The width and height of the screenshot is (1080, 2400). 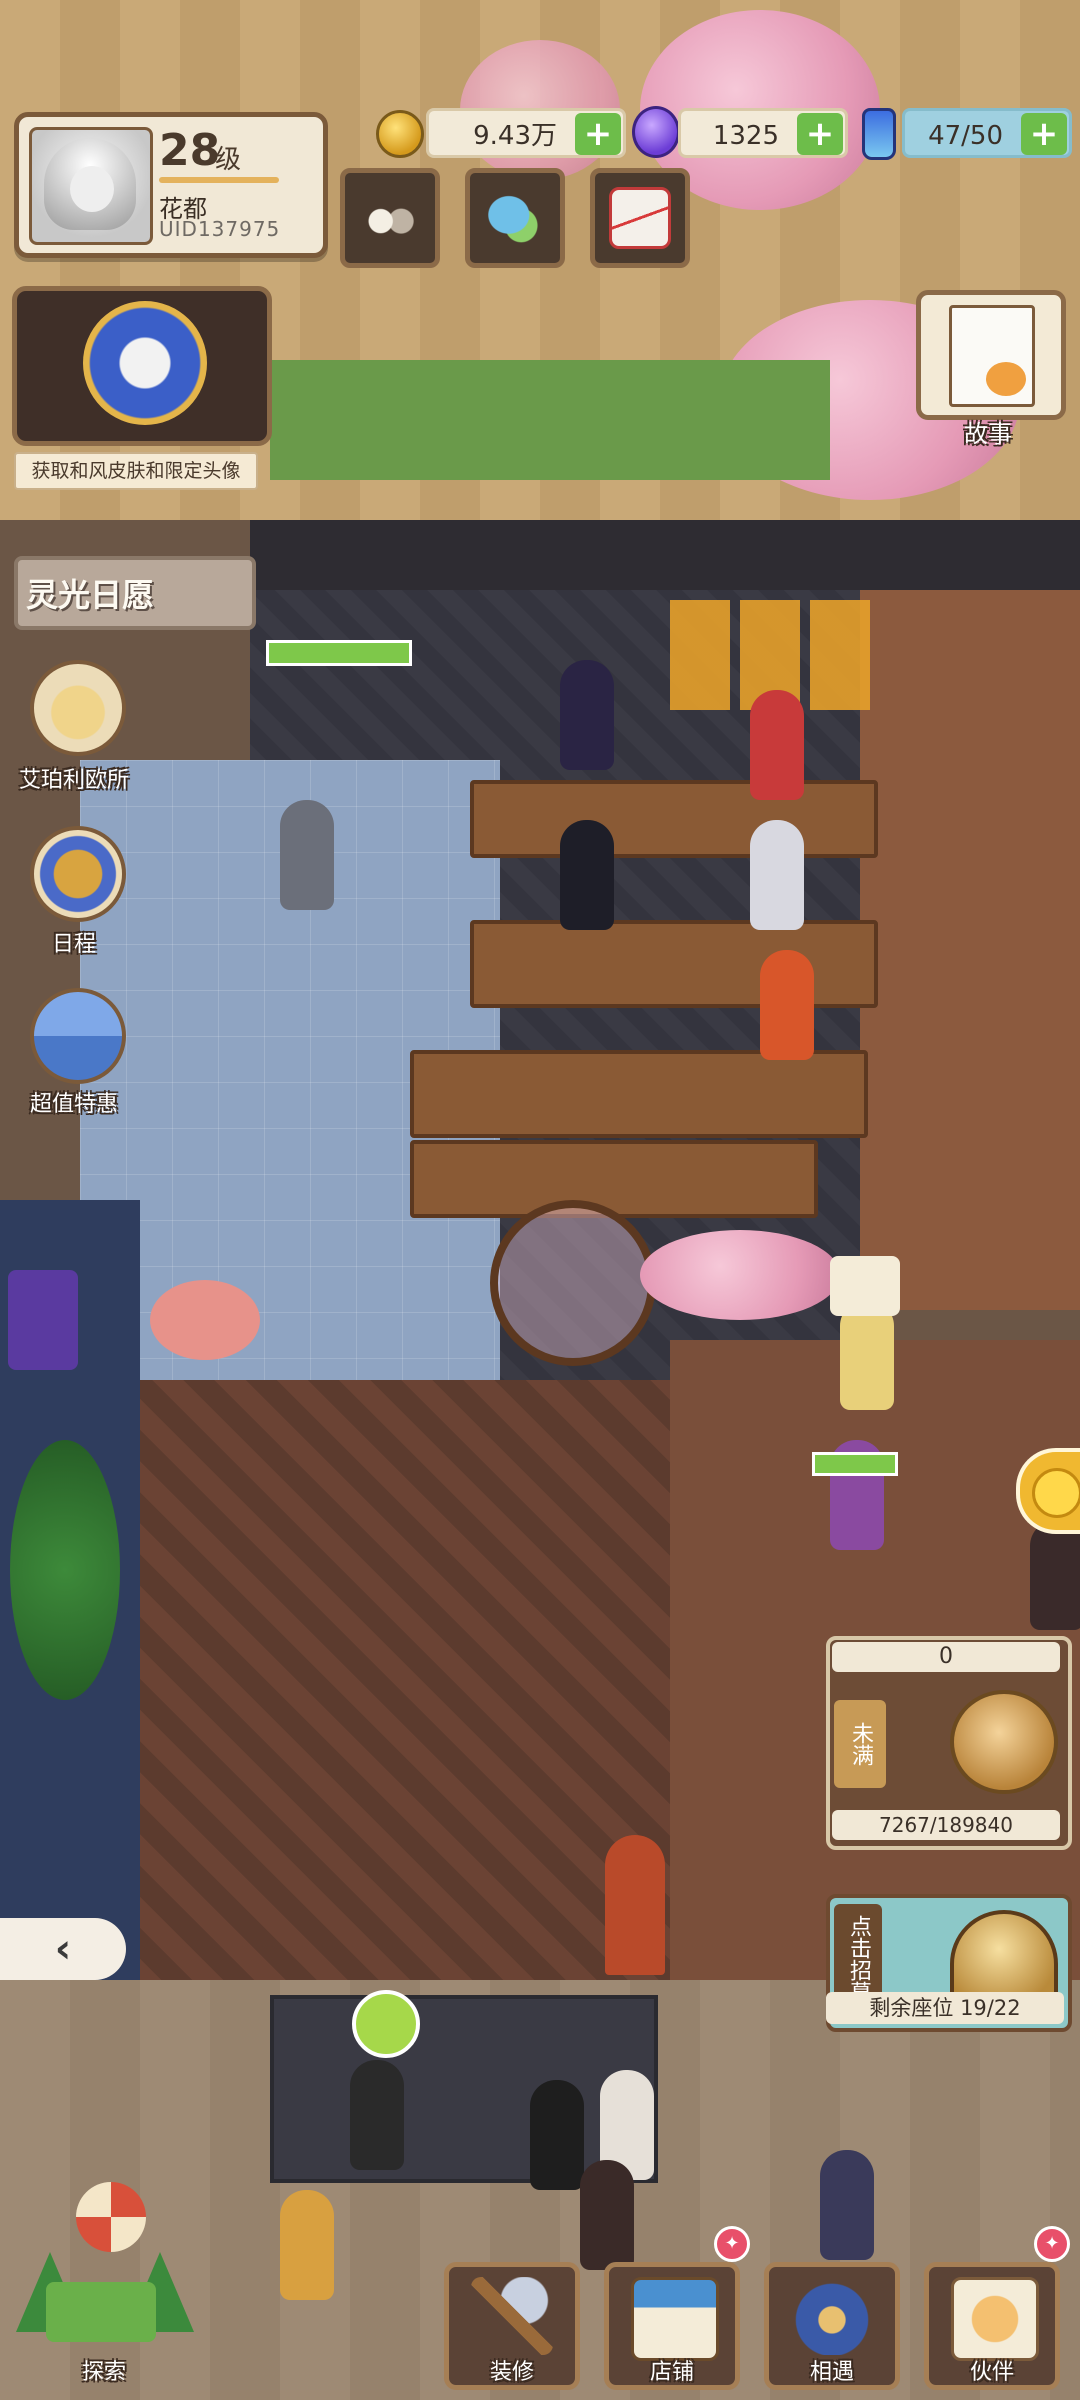 I want to click on mail-envelope-icon, so click(x=640, y=218).